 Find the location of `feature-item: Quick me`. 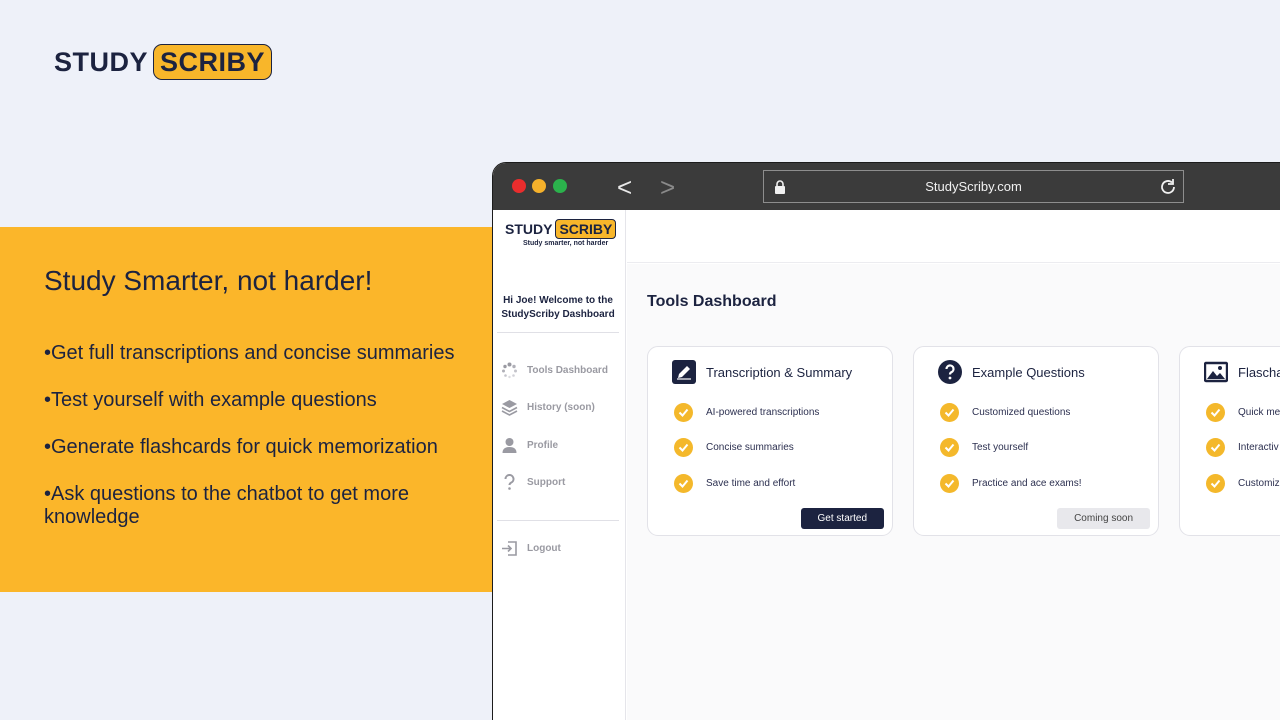

feature-item: Quick me is located at coordinates (1243, 412).